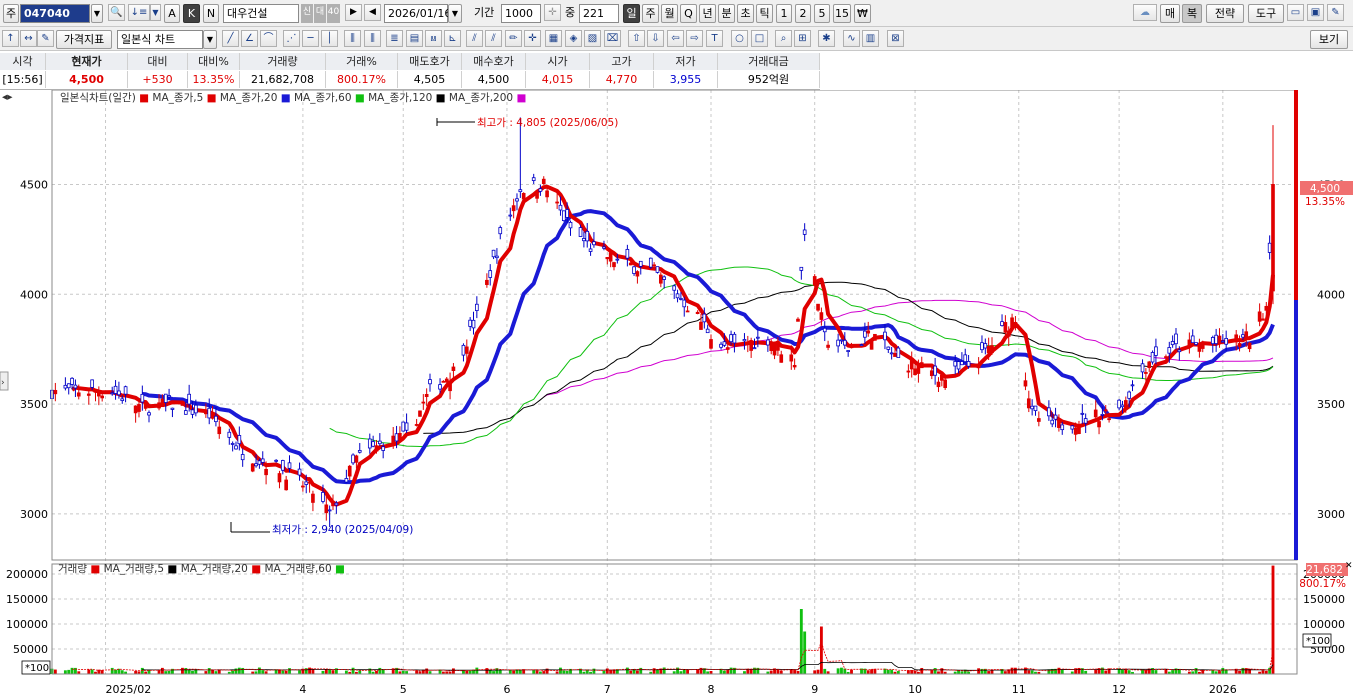 This screenshot has height=696, width=1353. Describe the element at coordinates (1266, 13) in the screenshot. I see `tools-button: 도구` at that location.